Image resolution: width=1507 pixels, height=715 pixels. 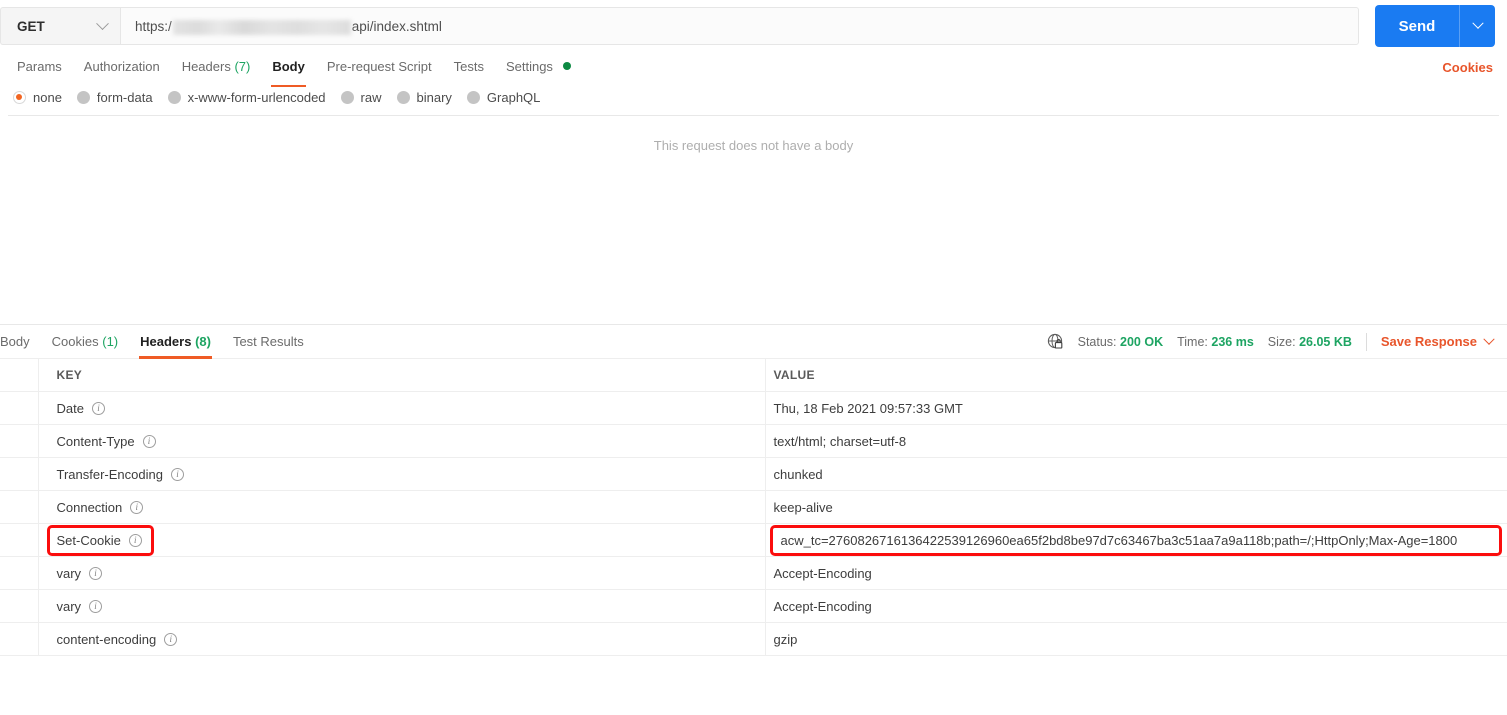 I want to click on url-suffix: api/index.shtml, so click(x=396, y=26).